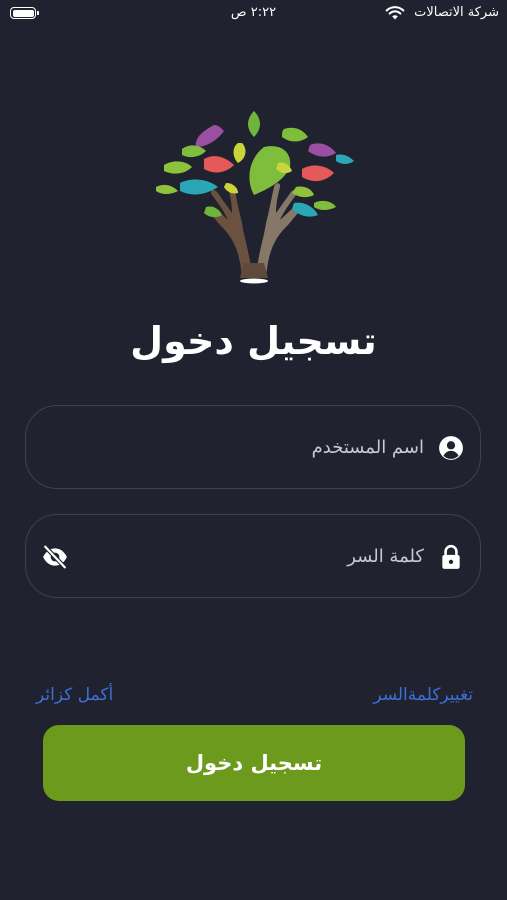 This screenshot has width=507, height=900. What do you see at coordinates (274, 556) in the screenshot?
I see `password-input` at bounding box center [274, 556].